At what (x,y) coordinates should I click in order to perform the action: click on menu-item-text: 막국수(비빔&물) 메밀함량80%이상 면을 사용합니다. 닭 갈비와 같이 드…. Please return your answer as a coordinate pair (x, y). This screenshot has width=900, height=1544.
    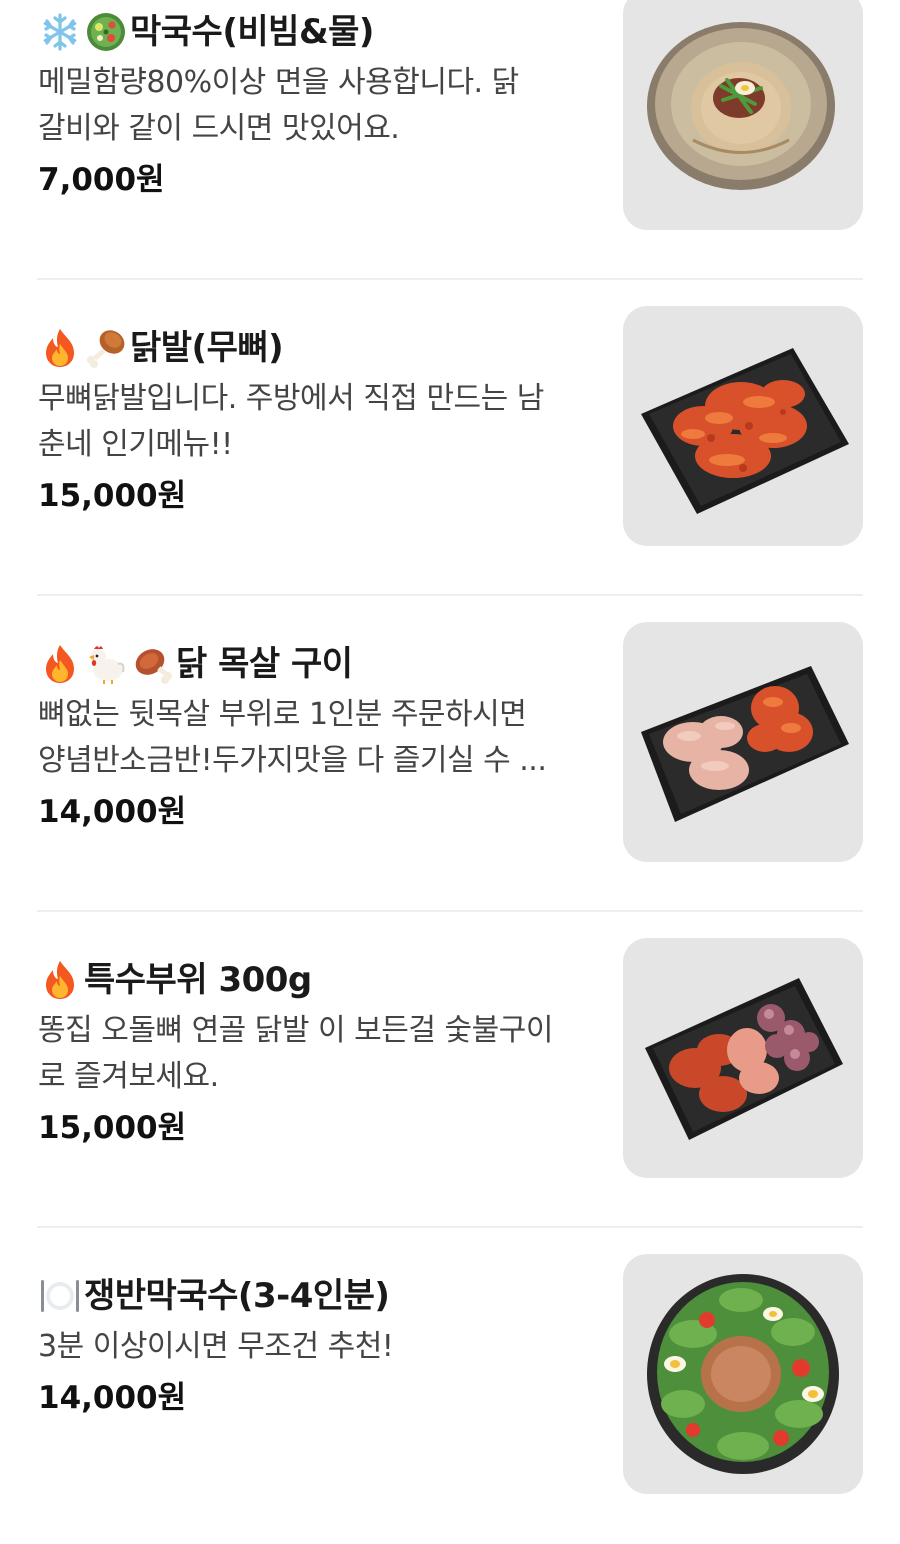
    Looking at the image, I should click on (318, 106).